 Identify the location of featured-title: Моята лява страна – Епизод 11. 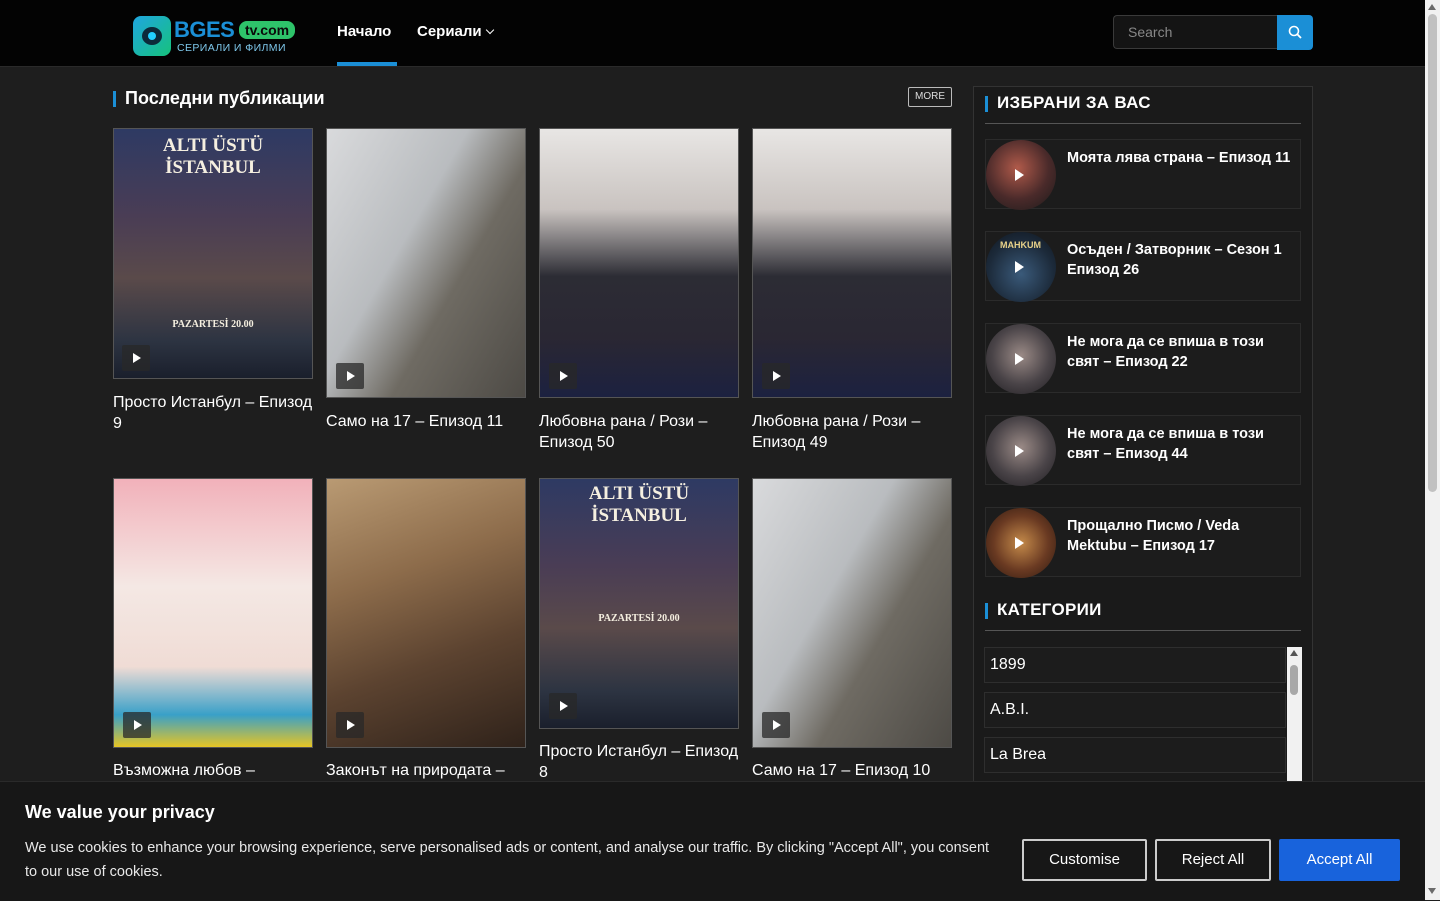
(1183, 158).